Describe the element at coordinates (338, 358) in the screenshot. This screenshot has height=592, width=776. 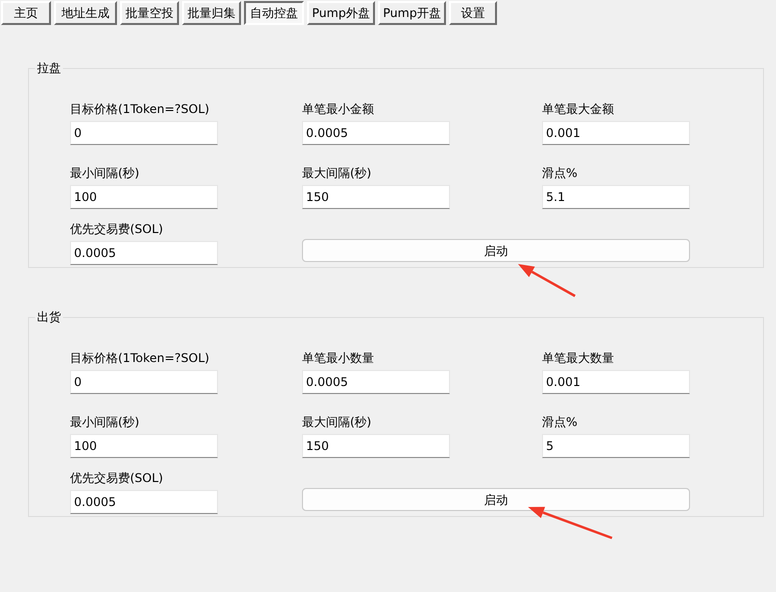
I see `field-label: 单笔最小数量` at that location.